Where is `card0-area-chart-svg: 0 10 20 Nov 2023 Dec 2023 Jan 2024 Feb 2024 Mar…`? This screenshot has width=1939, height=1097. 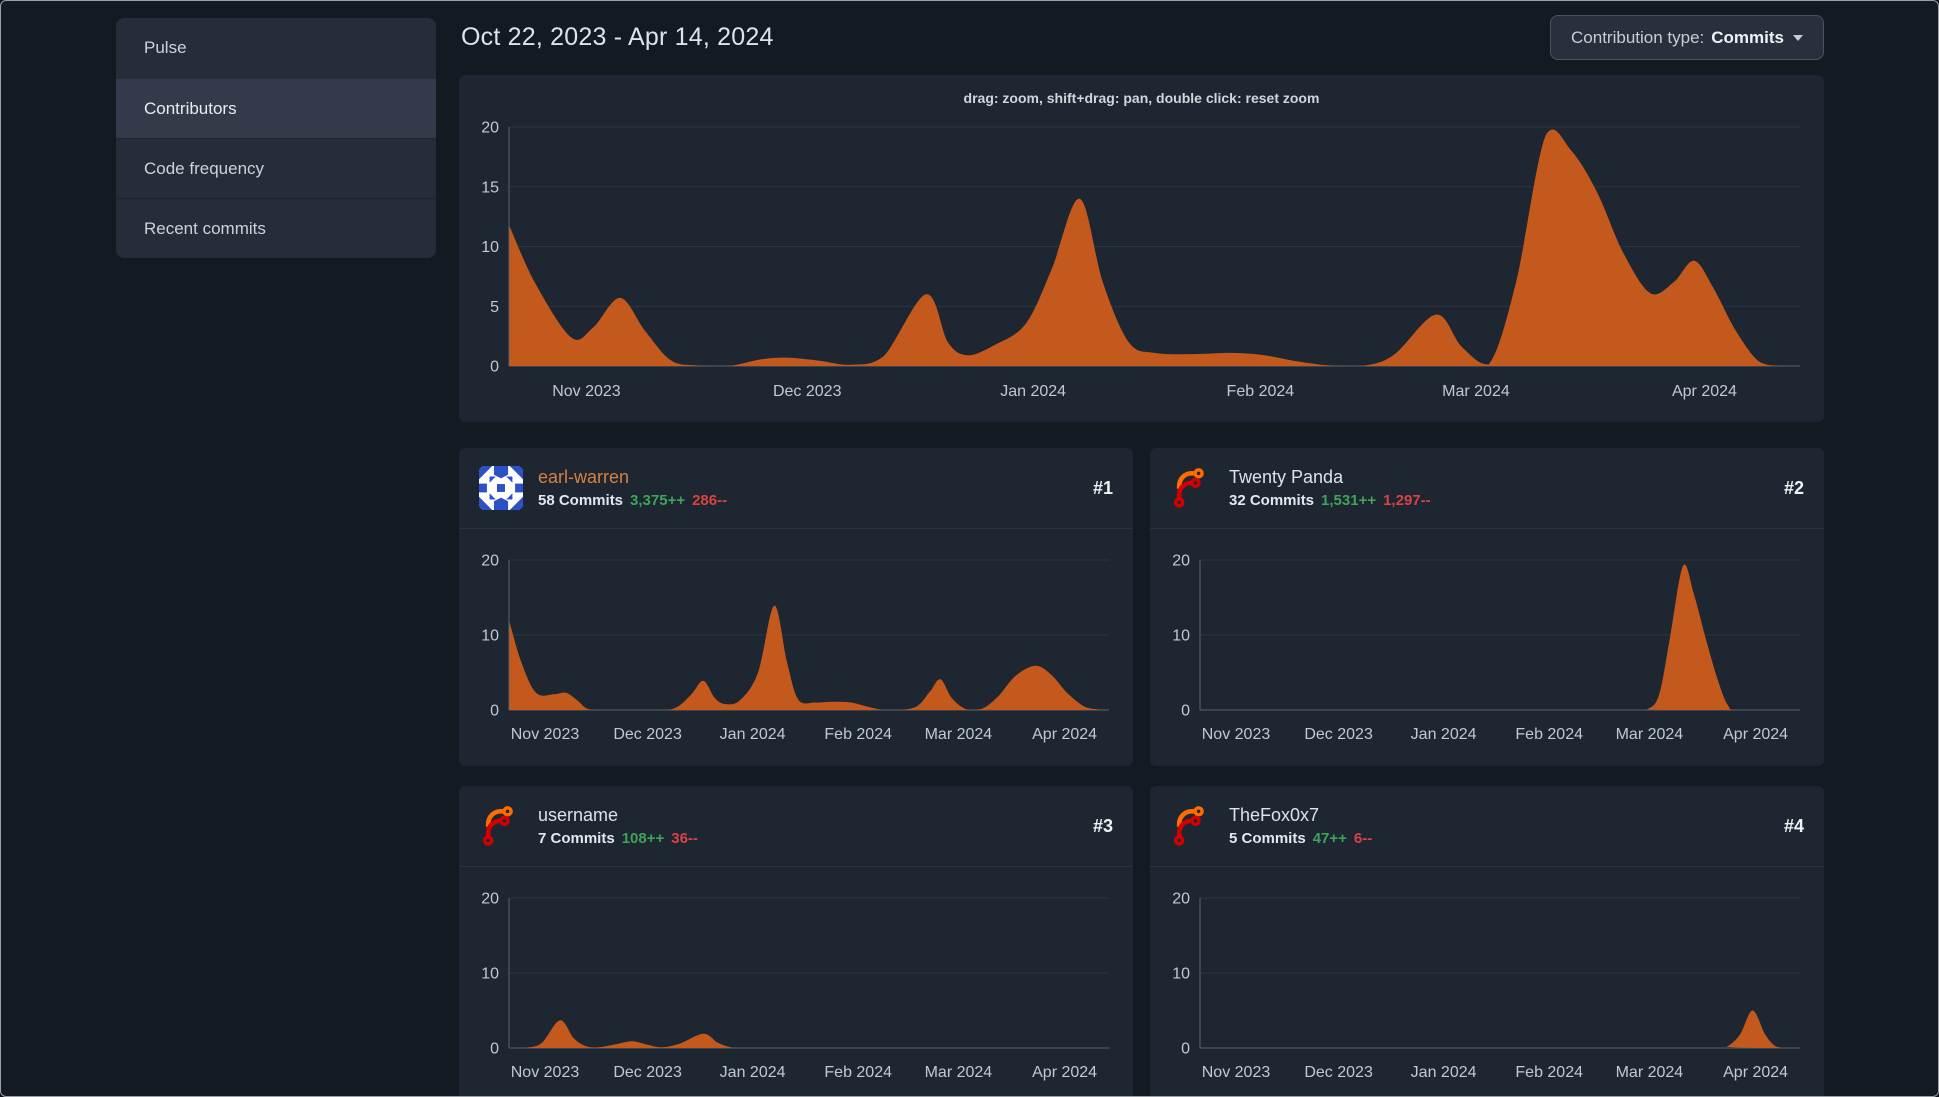
card0-area-chart-svg: 0 10 20 Nov 2023 Dec 2023 Jan 2024 Feb 2024 Mar… is located at coordinates (795, 648).